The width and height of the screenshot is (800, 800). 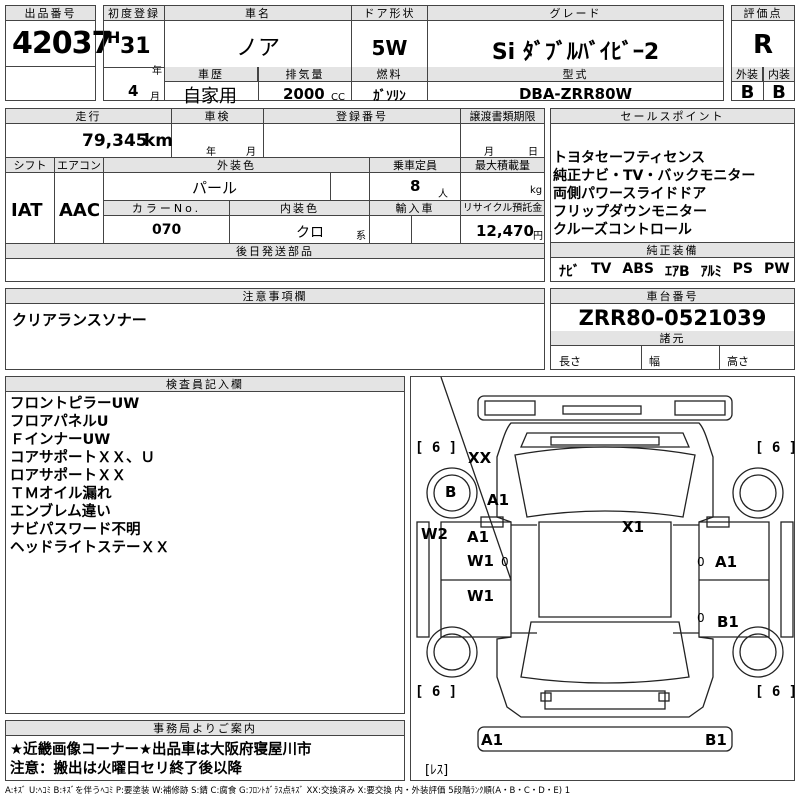 I want to click on shift-value: IAT, so click(x=27, y=210).